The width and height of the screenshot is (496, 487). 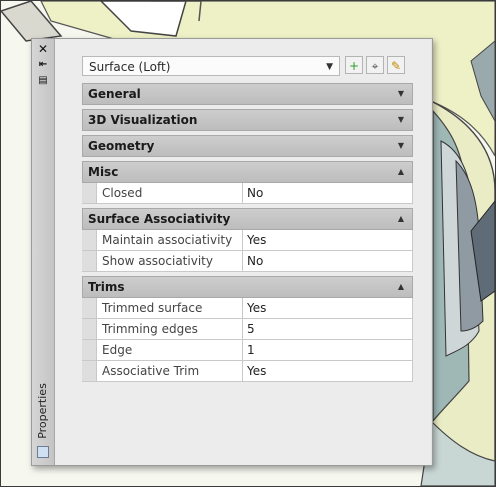 What do you see at coordinates (103, 172) in the screenshot?
I see `category-title: Misc` at bounding box center [103, 172].